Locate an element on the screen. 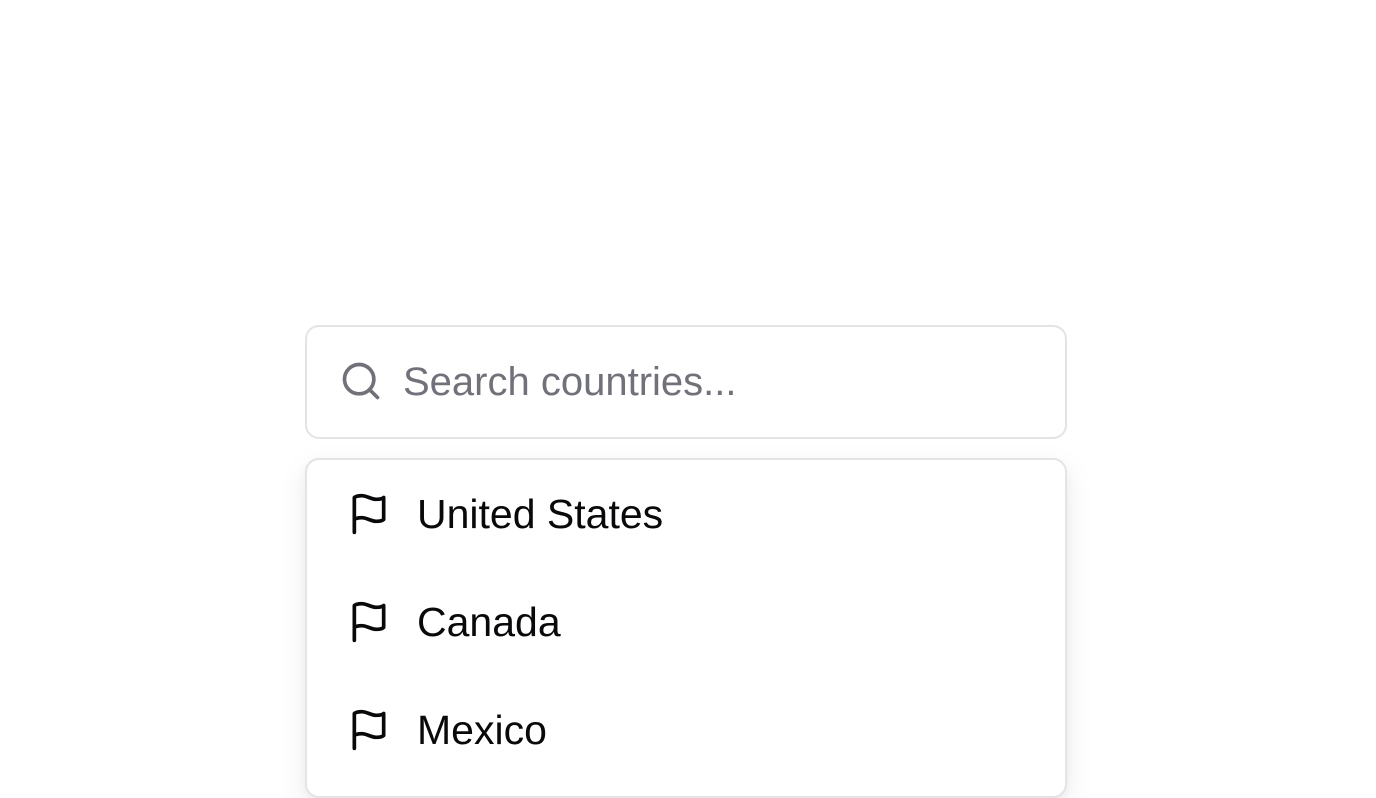 Image resolution: width=1376 pixels, height=798 pixels. search-icon is located at coordinates (361, 381).